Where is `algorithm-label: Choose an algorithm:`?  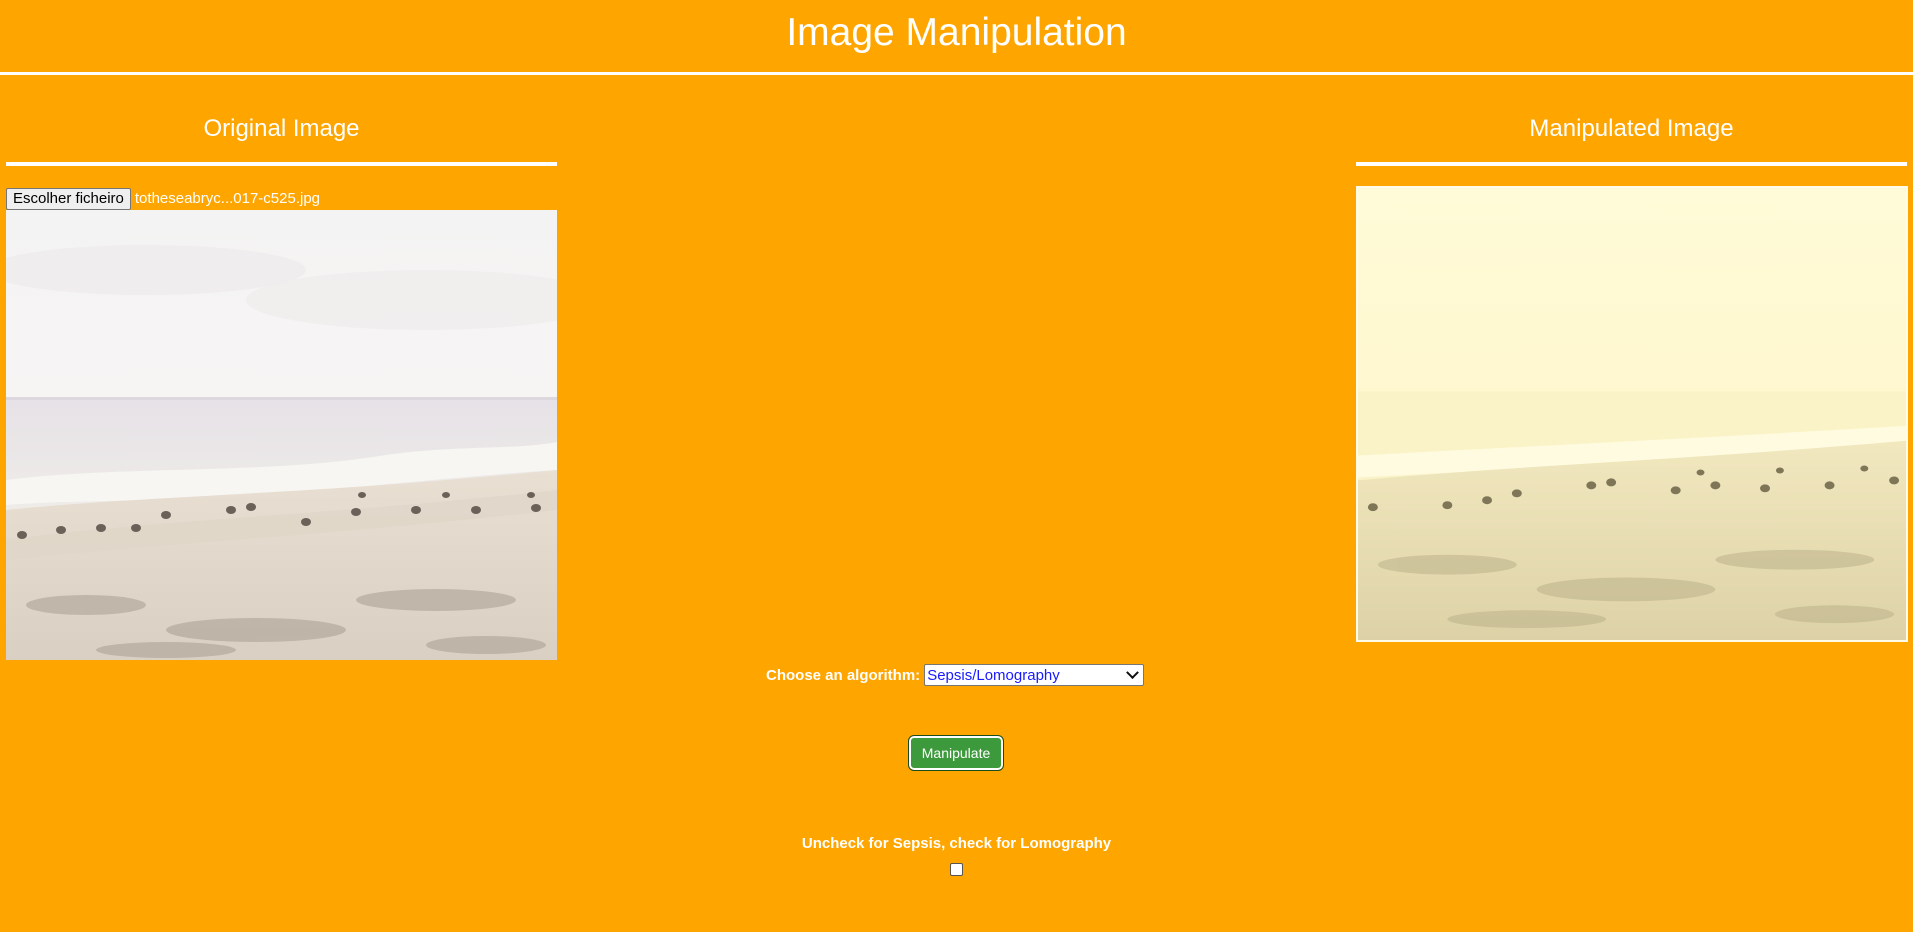
algorithm-label: Choose an algorithm: is located at coordinates (843, 675).